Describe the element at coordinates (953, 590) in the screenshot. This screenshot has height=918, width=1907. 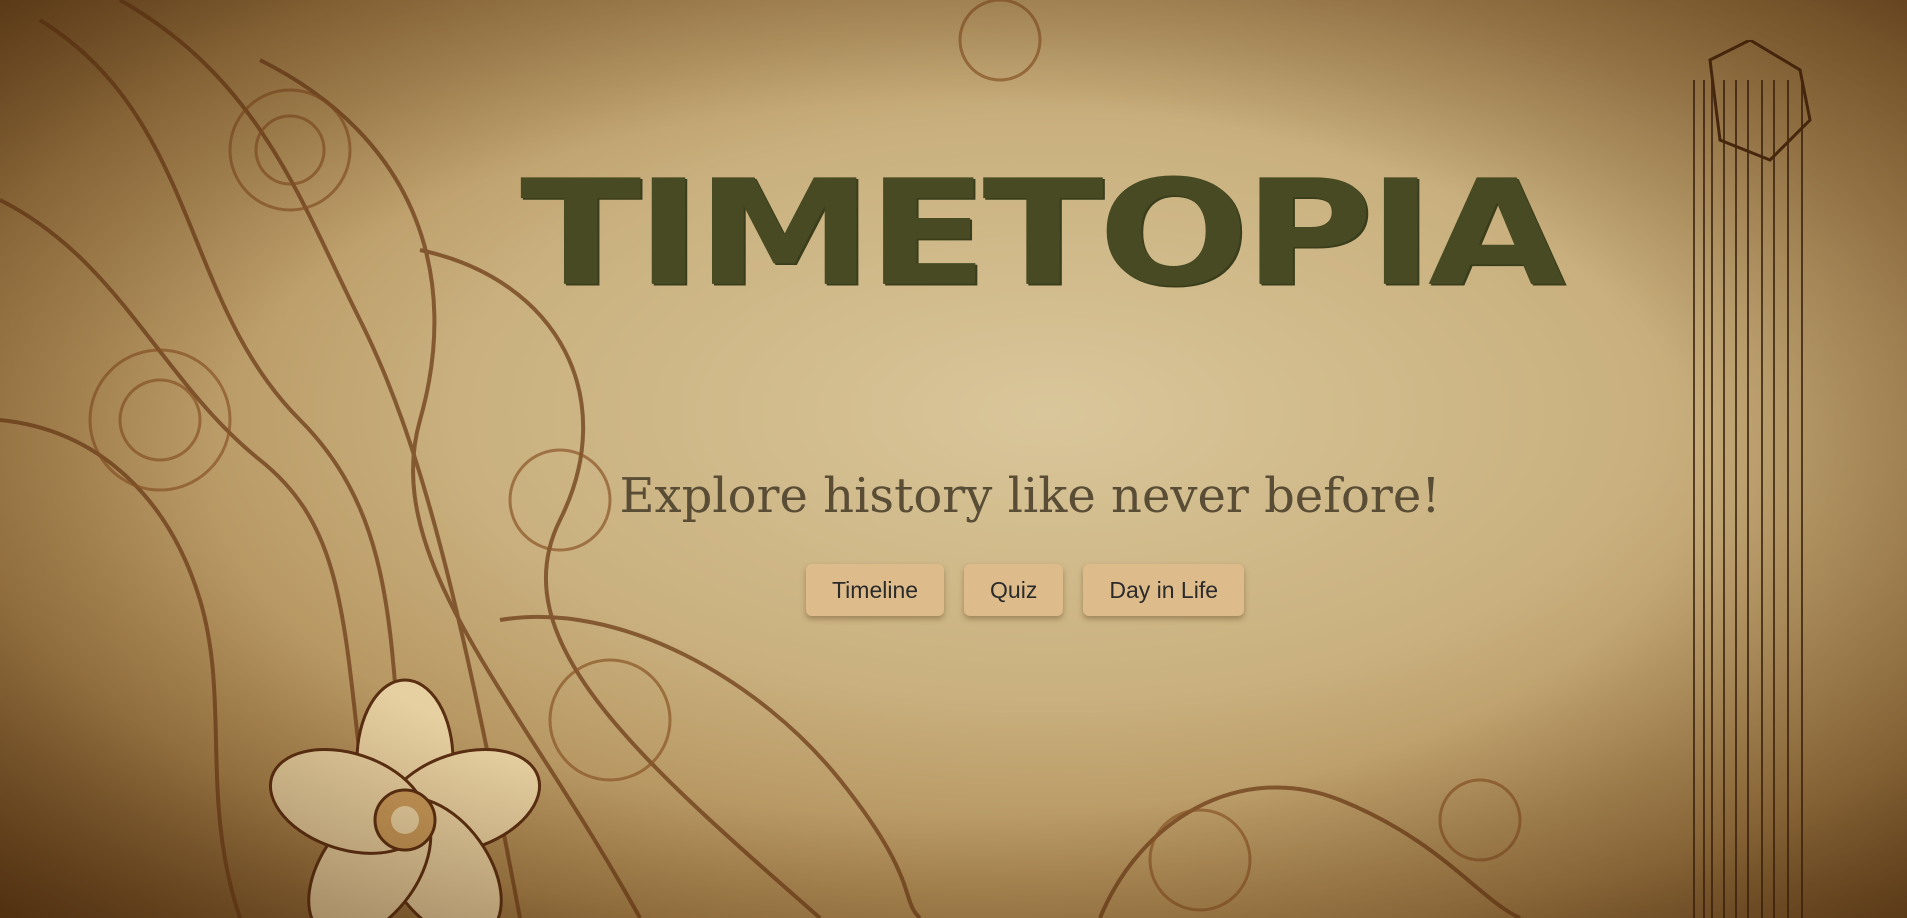
I see `main-nav: Timeline Quiz Day in Life` at that location.